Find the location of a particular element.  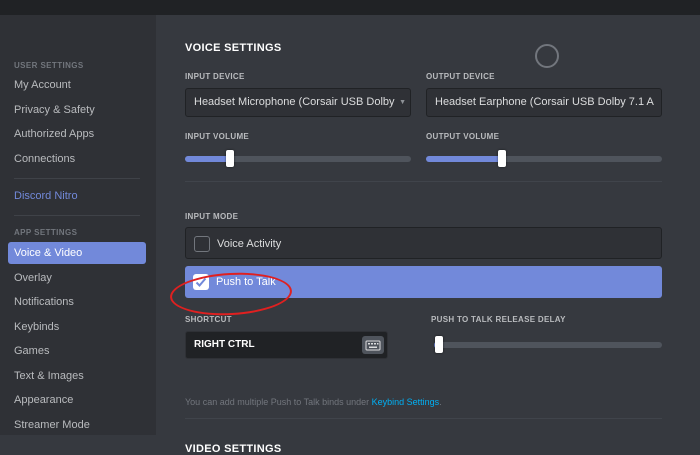

sidebar-item-games: Games is located at coordinates (77, 351).